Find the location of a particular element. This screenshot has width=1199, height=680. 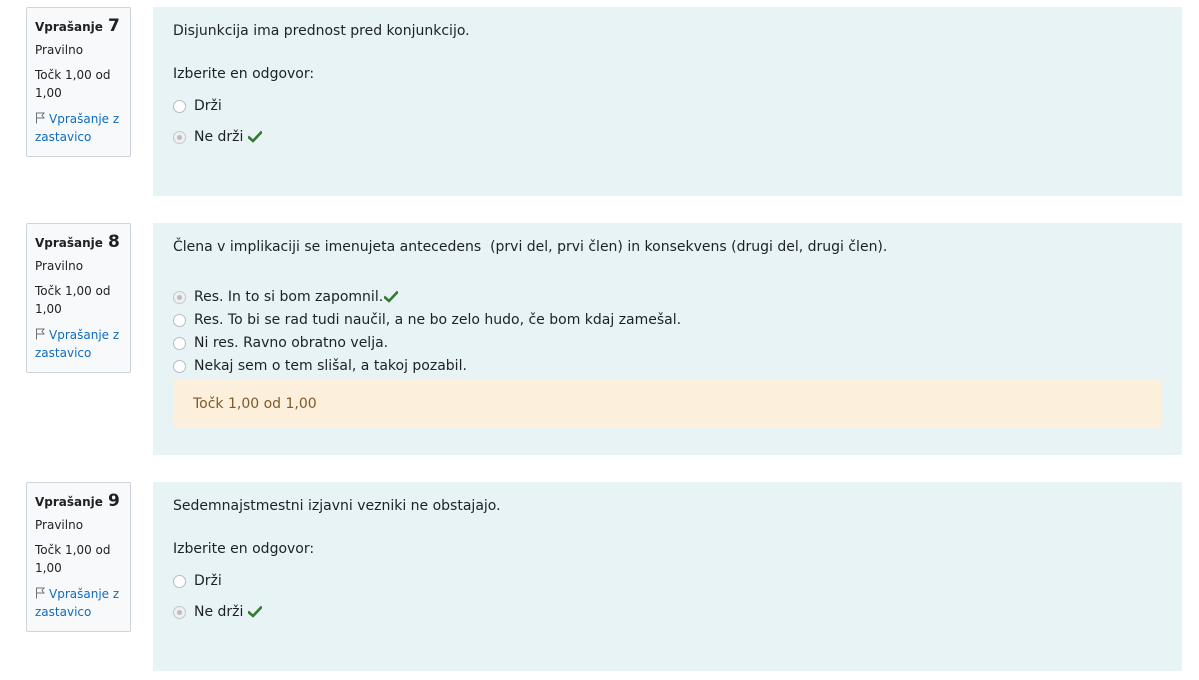

answer-label: Ni res. Ravno obratno velja. is located at coordinates (291, 343).